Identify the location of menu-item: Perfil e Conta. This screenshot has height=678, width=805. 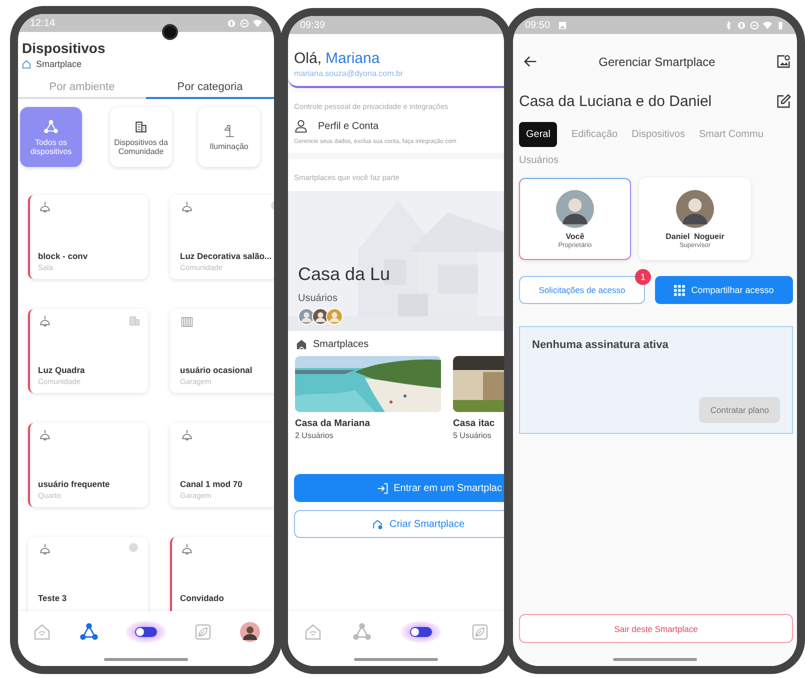
(348, 126).